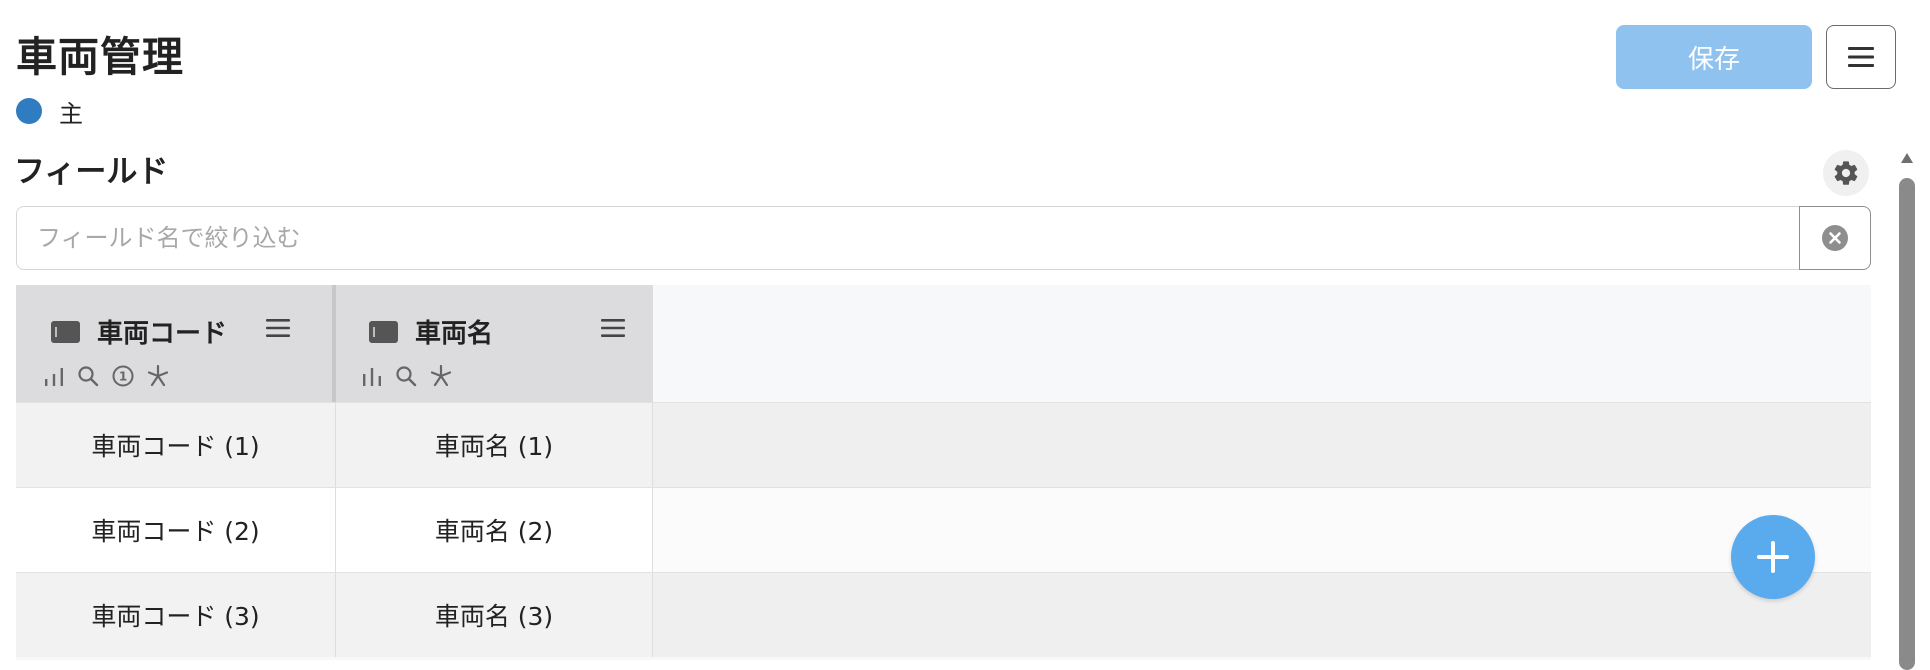 Image resolution: width=1930 pixels, height=670 pixels. What do you see at coordinates (494, 445) in the screenshot?
I see `cell-vehicle-name: 車両名 (1)` at bounding box center [494, 445].